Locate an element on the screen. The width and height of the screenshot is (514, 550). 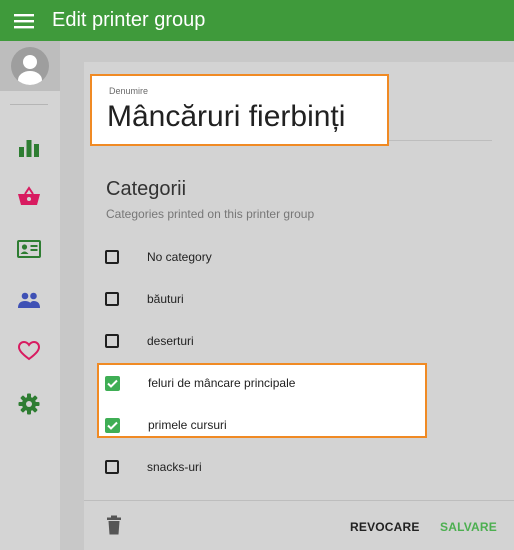
category-label: primele cursuri is located at coordinates (187, 425).